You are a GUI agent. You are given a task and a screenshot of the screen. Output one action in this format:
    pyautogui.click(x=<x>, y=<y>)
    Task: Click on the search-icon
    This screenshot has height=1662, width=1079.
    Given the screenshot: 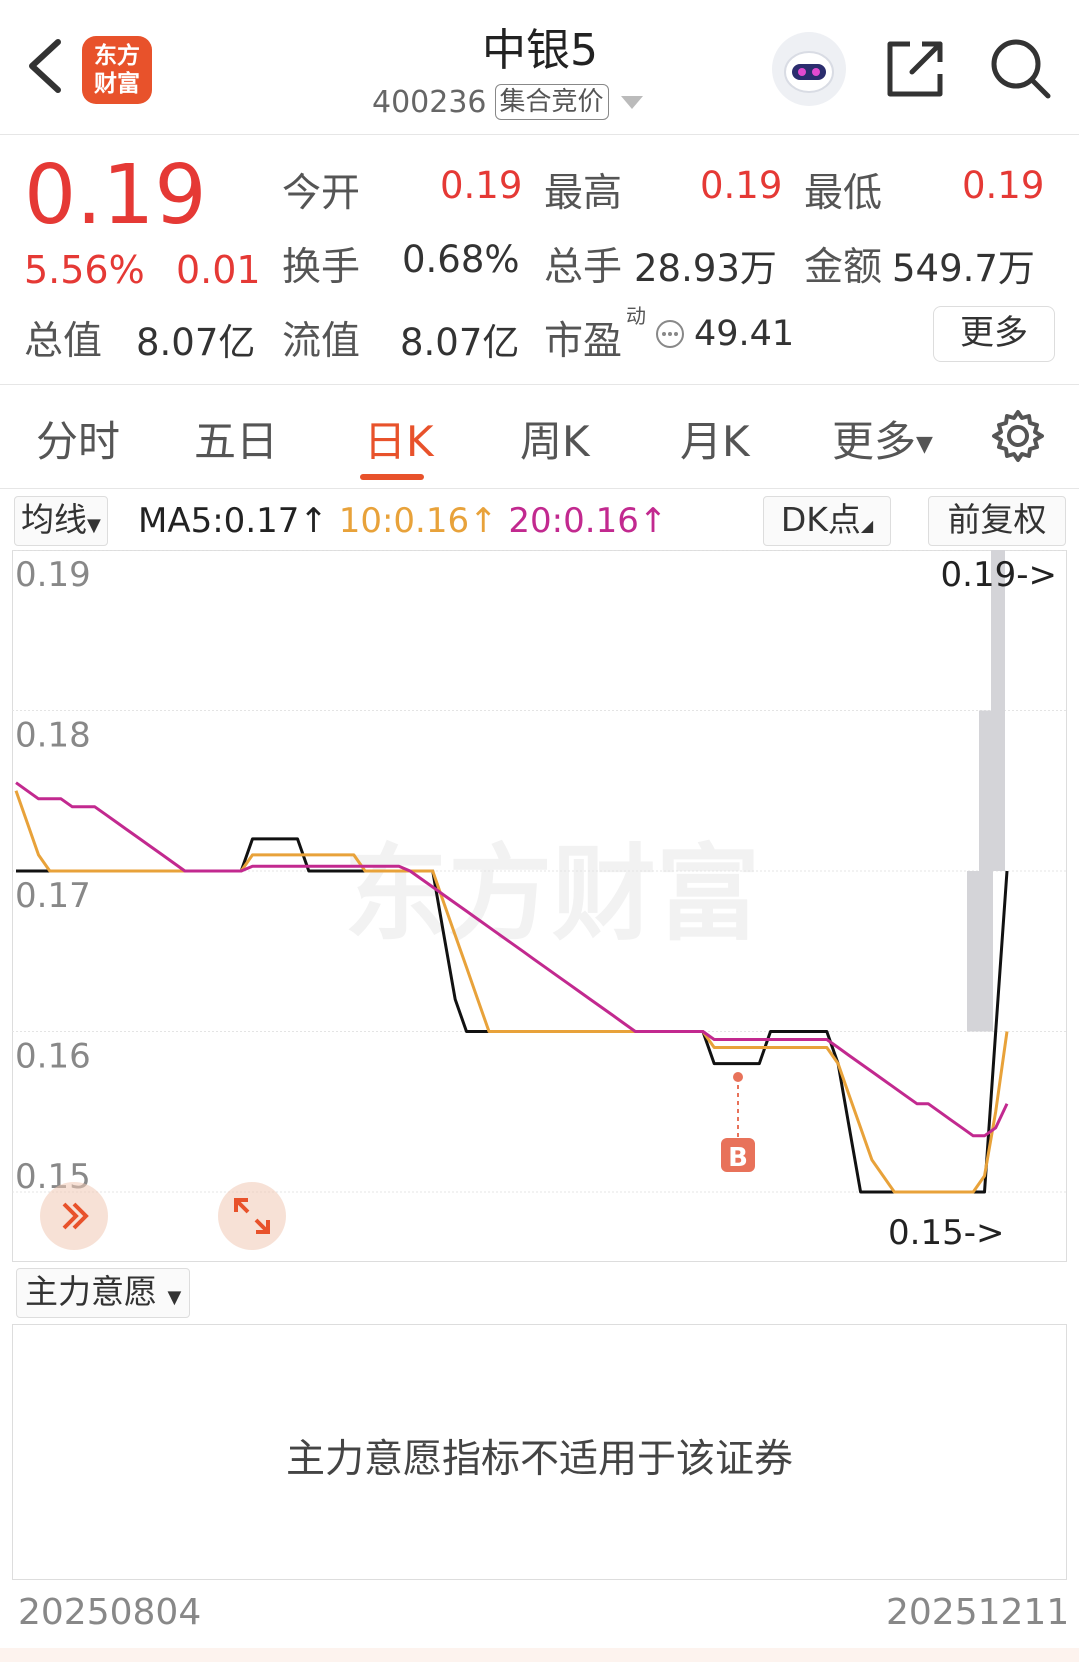 What is the action you would take?
    pyautogui.click(x=1021, y=69)
    